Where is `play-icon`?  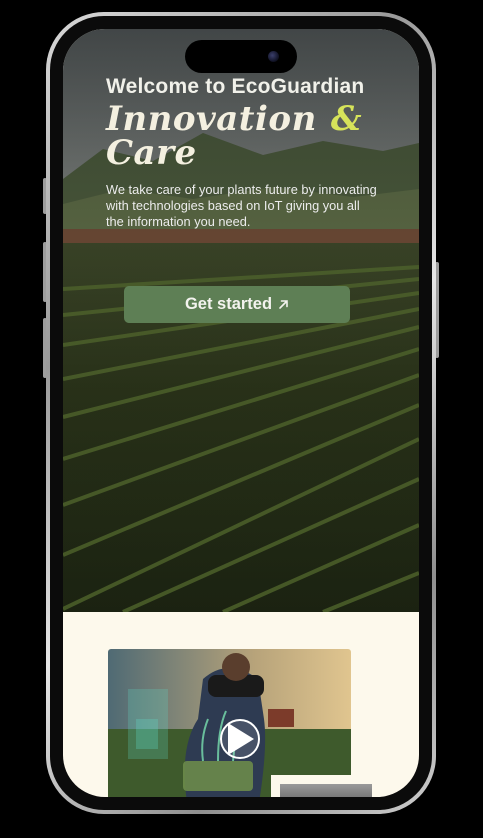 play-icon is located at coordinates (240, 739).